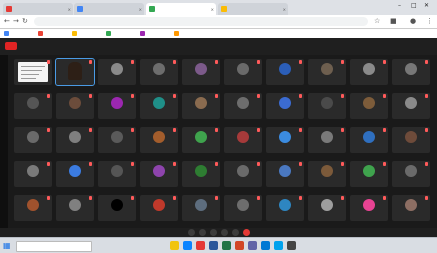 The width and height of the screenshot is (437, 253). What do you see at coordinates (25, 21) in the screenshot?
I see `reload-icon: ↻` at bounding box center [25, 21].